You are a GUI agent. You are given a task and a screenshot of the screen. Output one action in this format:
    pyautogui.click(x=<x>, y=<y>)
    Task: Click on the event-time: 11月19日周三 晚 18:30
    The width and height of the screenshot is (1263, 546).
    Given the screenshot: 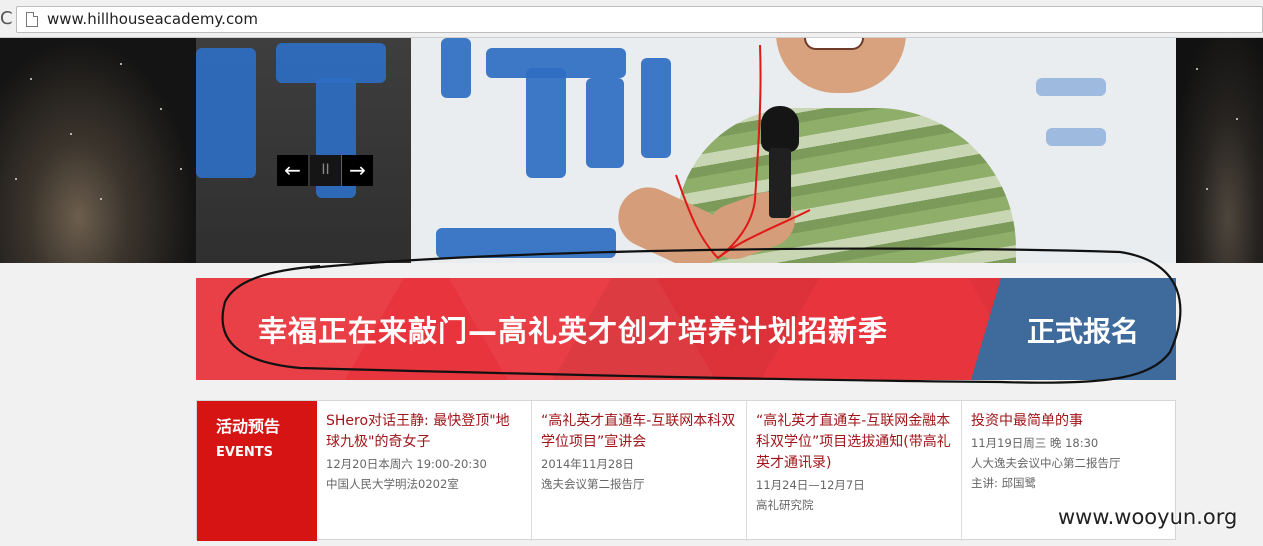 What is the action you would take?
    pyautogui.click(x=1035, y=443)
    